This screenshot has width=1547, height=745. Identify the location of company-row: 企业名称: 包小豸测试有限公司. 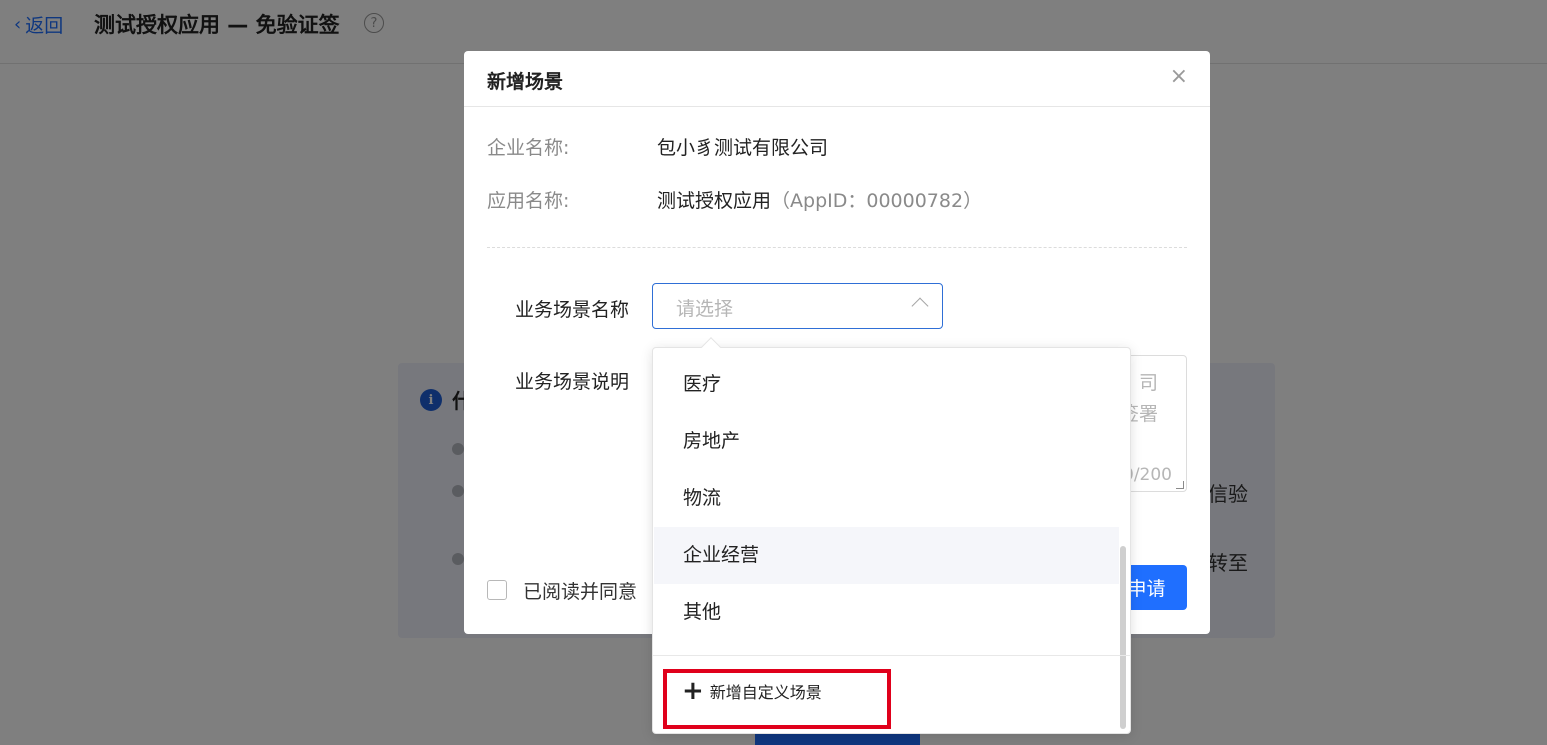
(657, 146).